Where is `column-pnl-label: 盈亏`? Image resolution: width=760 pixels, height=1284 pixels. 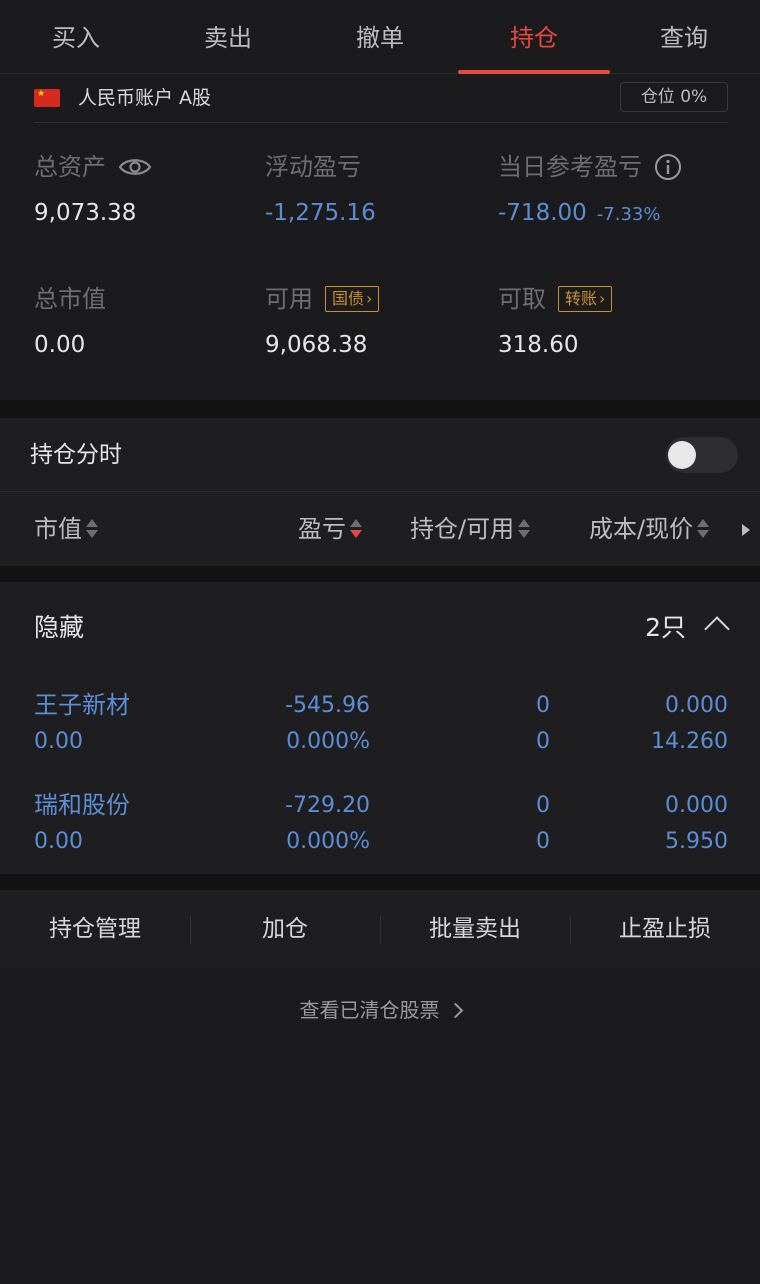 column-pnl-label: 盈亏 is located at coordinates (322, 529).